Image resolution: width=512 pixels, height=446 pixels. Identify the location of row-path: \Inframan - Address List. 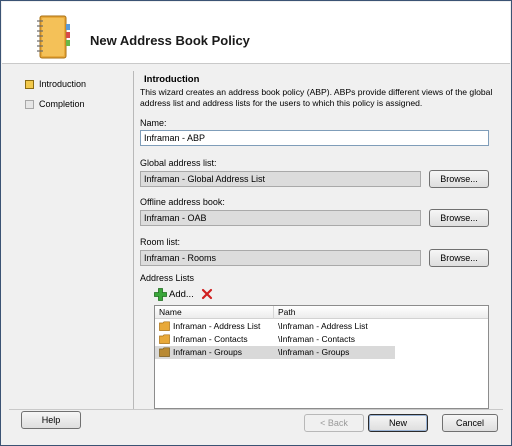
(323, 326).